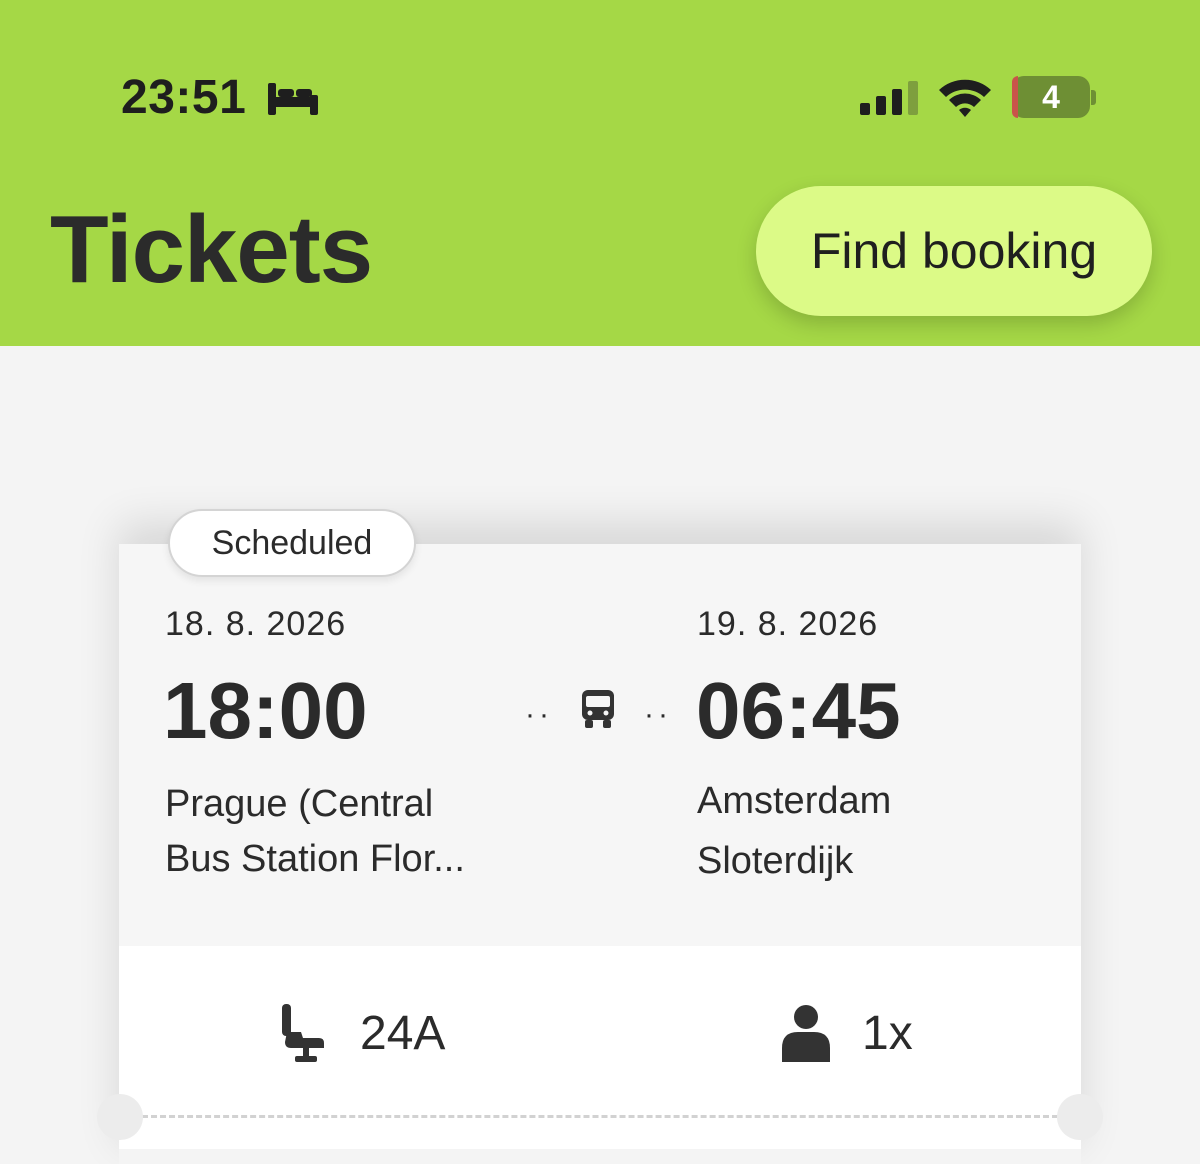 Image resolution: width=1200 pixels, height=1164 pixels. Describe the element at coordinates (775, 861) in the screenshot. I see `arrival-place-line2: Sloterdijk` at that location.